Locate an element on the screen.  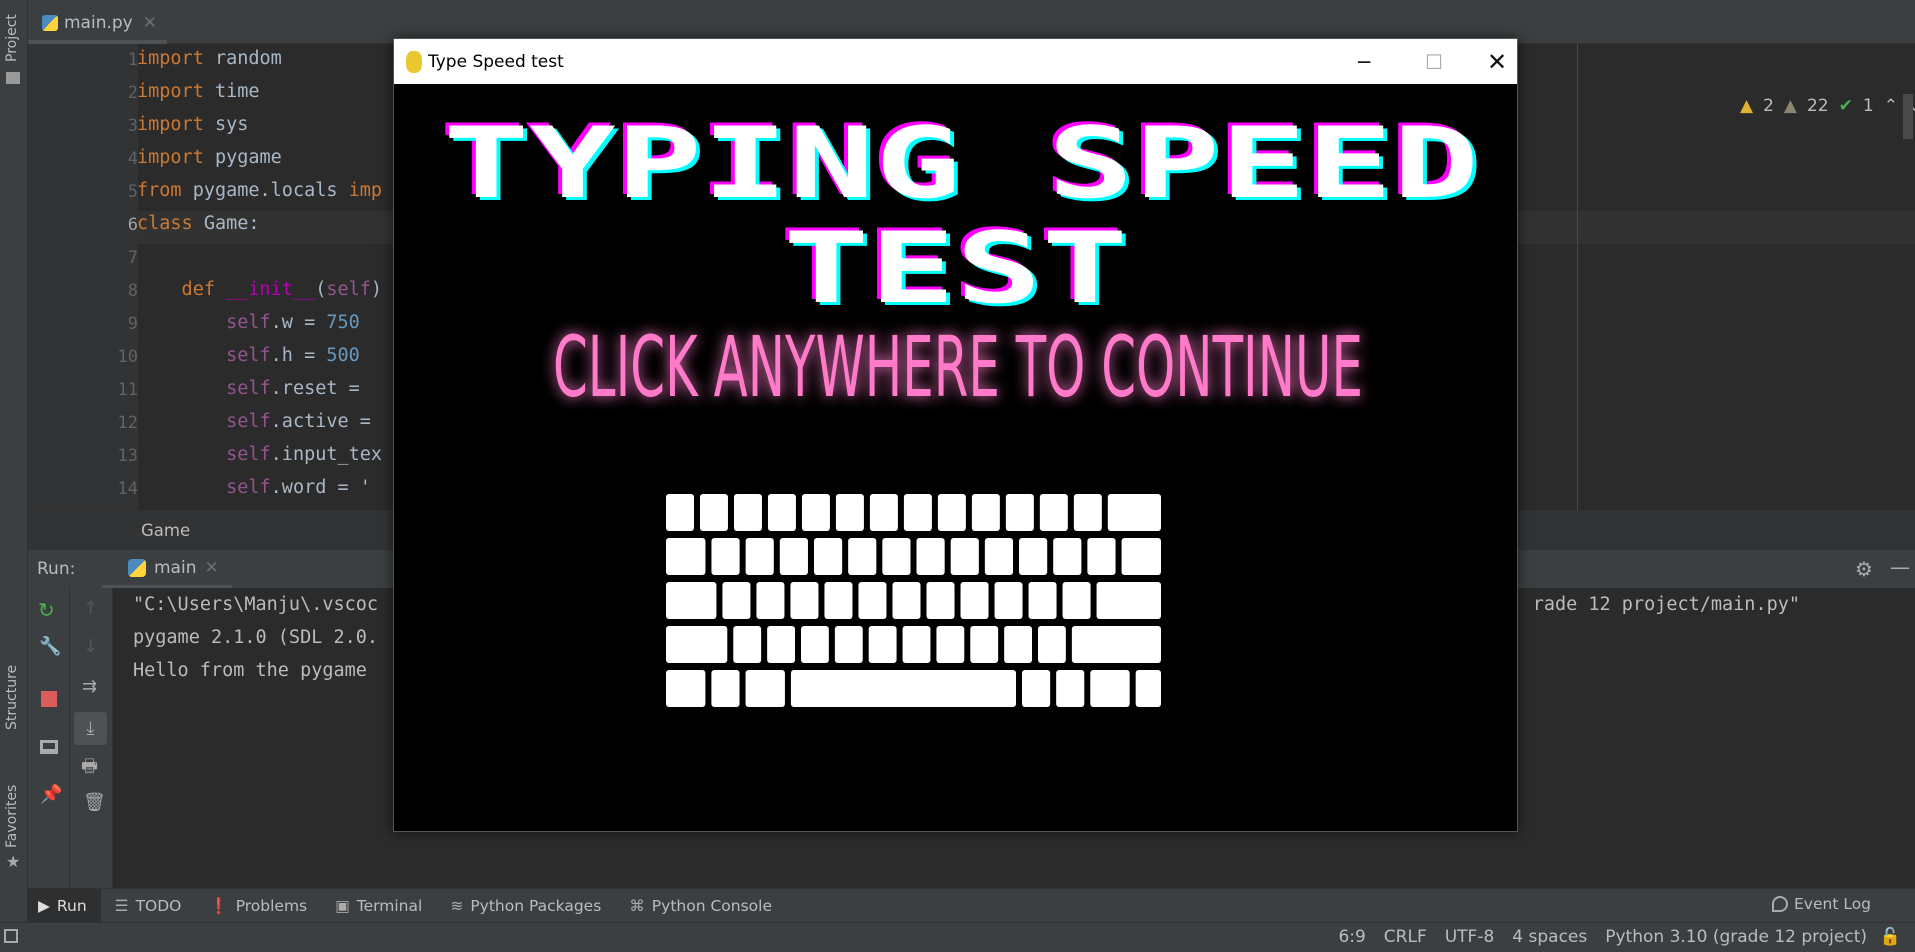
tool-tab-python-console: ⌘ Python Console is located at coordinates (700, 906).